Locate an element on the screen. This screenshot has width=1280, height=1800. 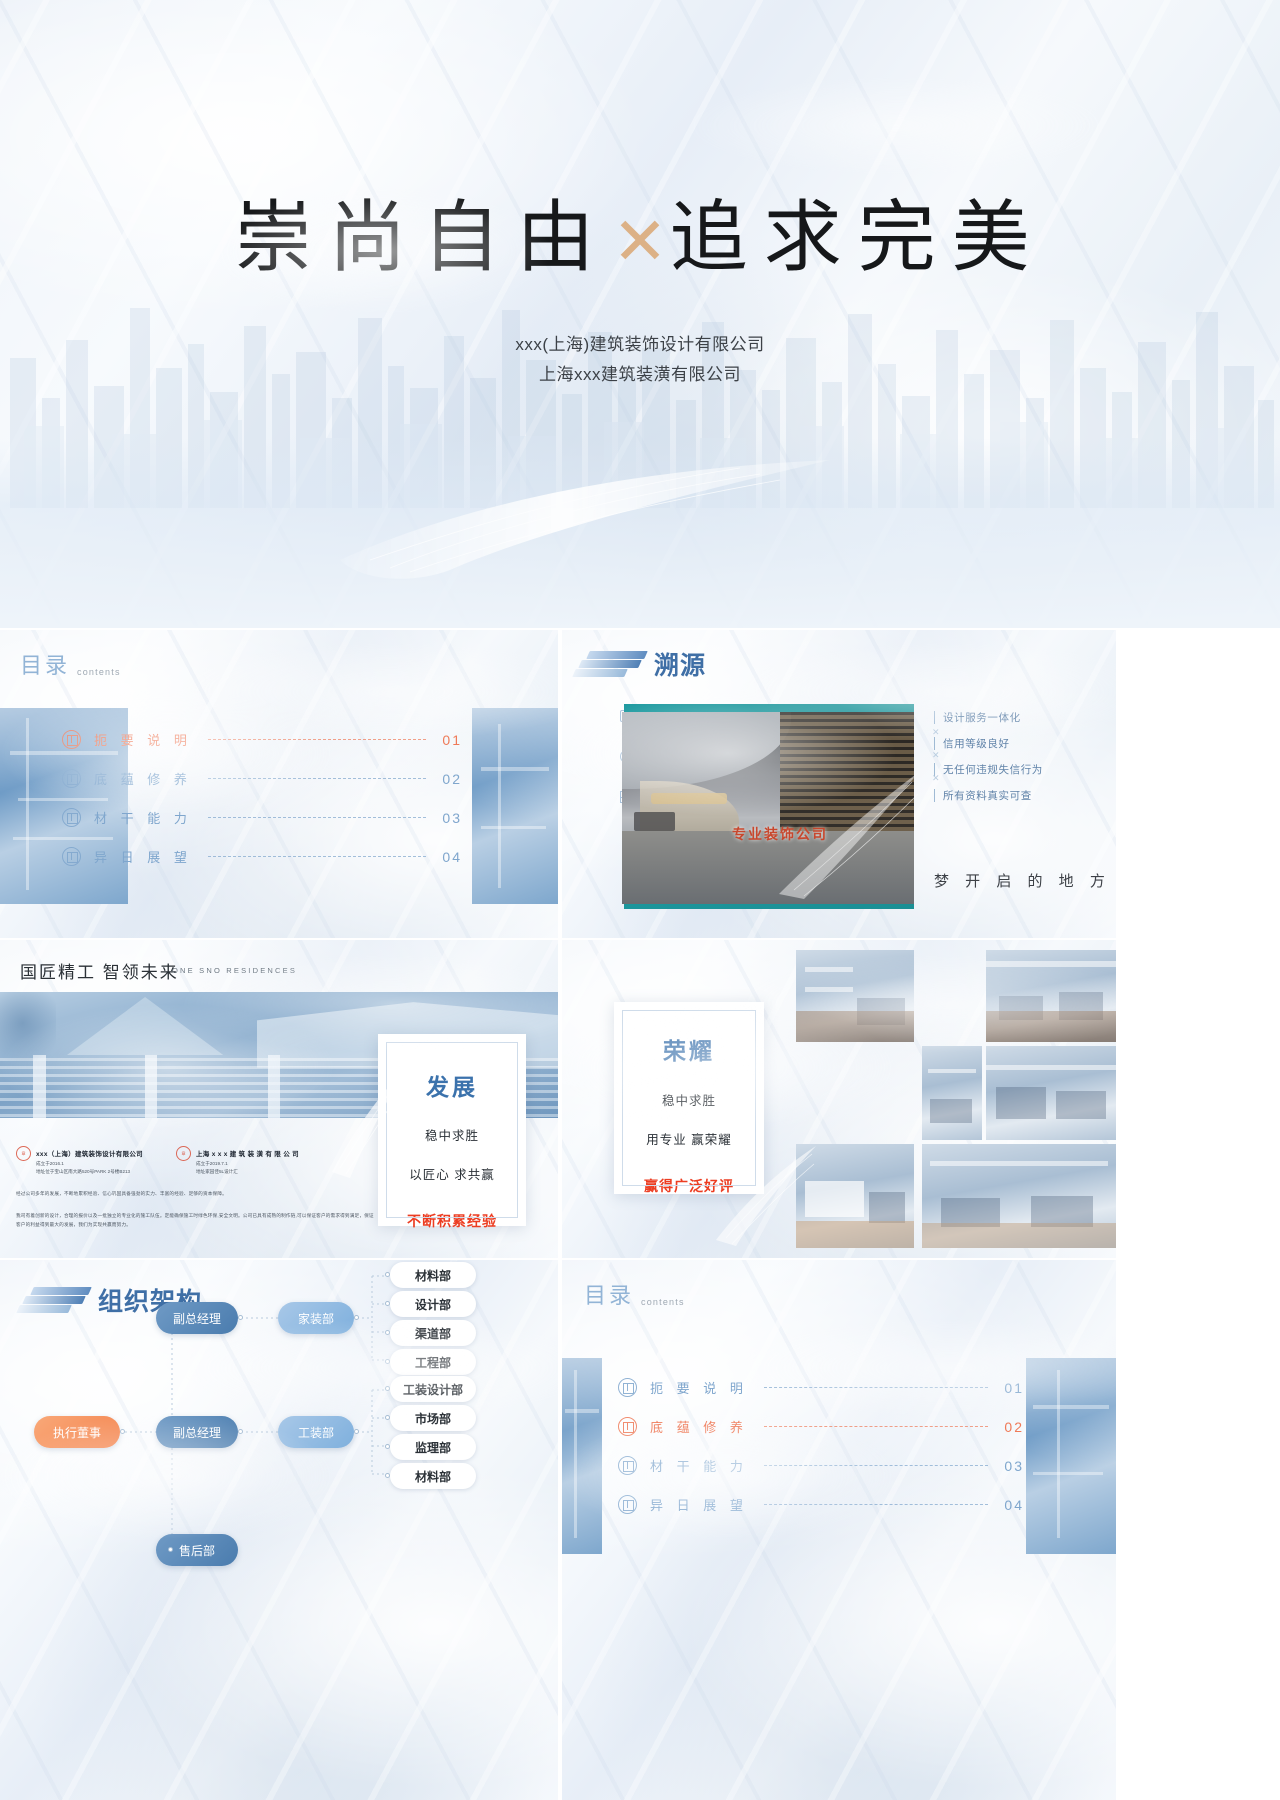
toc-photo-right is located at coordinates (515, 806).